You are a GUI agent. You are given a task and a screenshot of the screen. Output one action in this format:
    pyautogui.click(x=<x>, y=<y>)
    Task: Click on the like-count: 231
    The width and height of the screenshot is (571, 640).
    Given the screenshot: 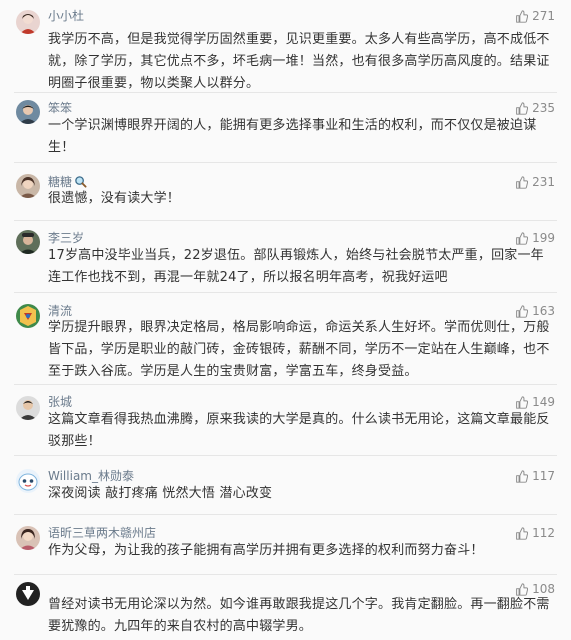 What is the action you would take?
    pyautogui.click(x=543, y=182)
    